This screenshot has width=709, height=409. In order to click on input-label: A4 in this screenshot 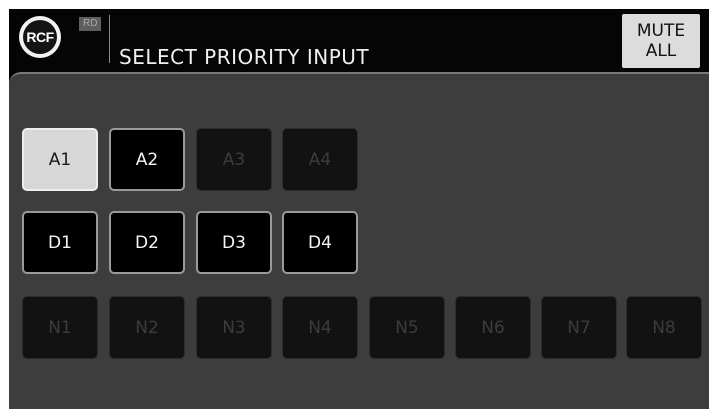, I will do `click(320, 159)`.